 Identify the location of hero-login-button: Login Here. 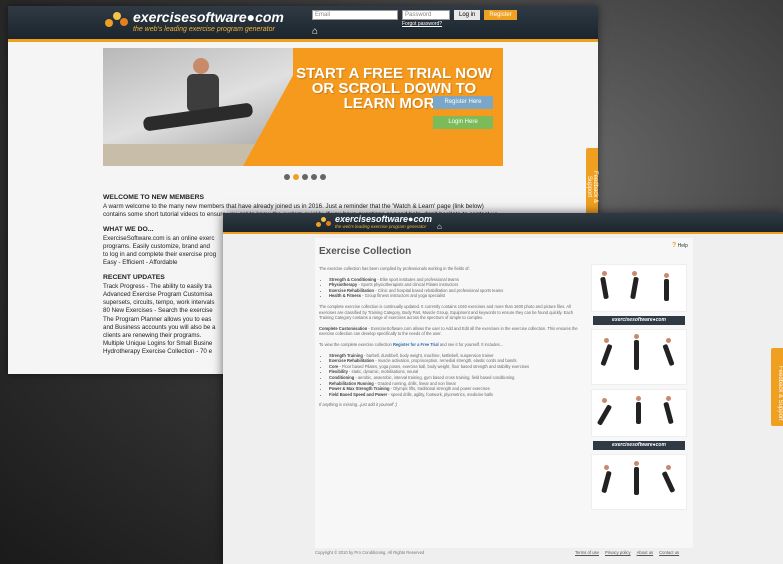
(463, 122).